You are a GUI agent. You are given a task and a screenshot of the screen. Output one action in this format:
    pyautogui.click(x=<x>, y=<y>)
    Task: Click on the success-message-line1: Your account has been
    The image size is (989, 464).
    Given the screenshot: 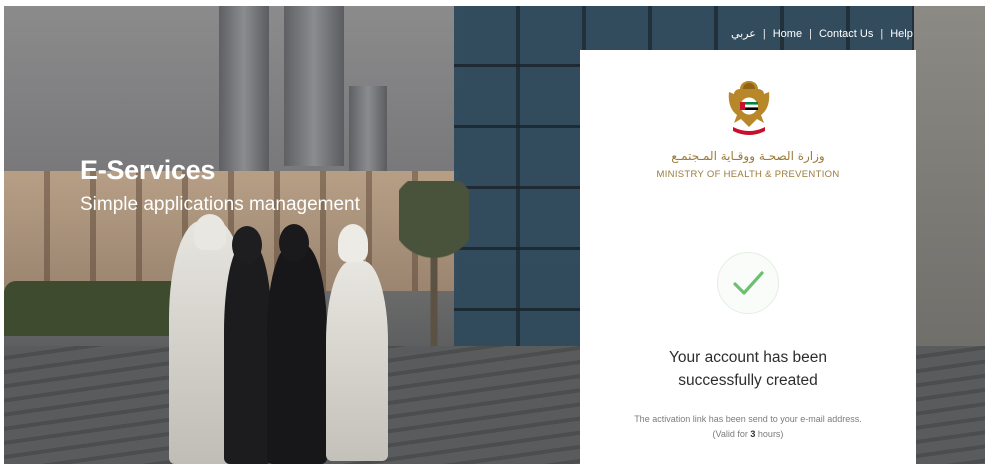 What is the action you would take?
    pyautogui.click(x=748, y=357)
    